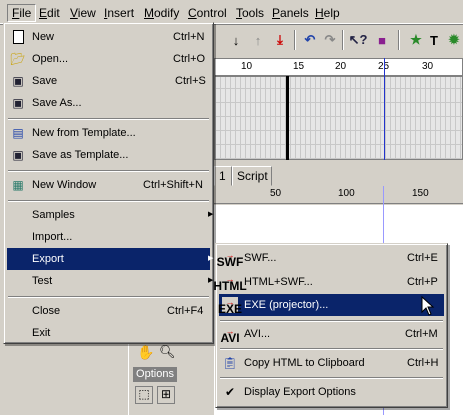 Image resolution: width=463 pixels, height=415 pixels. What do you see at coordinates (108, 59) in the screenshot?
I see `menu-item-open: 📂︎ Open... Ctrl+O` at bounding box center [108, 59].